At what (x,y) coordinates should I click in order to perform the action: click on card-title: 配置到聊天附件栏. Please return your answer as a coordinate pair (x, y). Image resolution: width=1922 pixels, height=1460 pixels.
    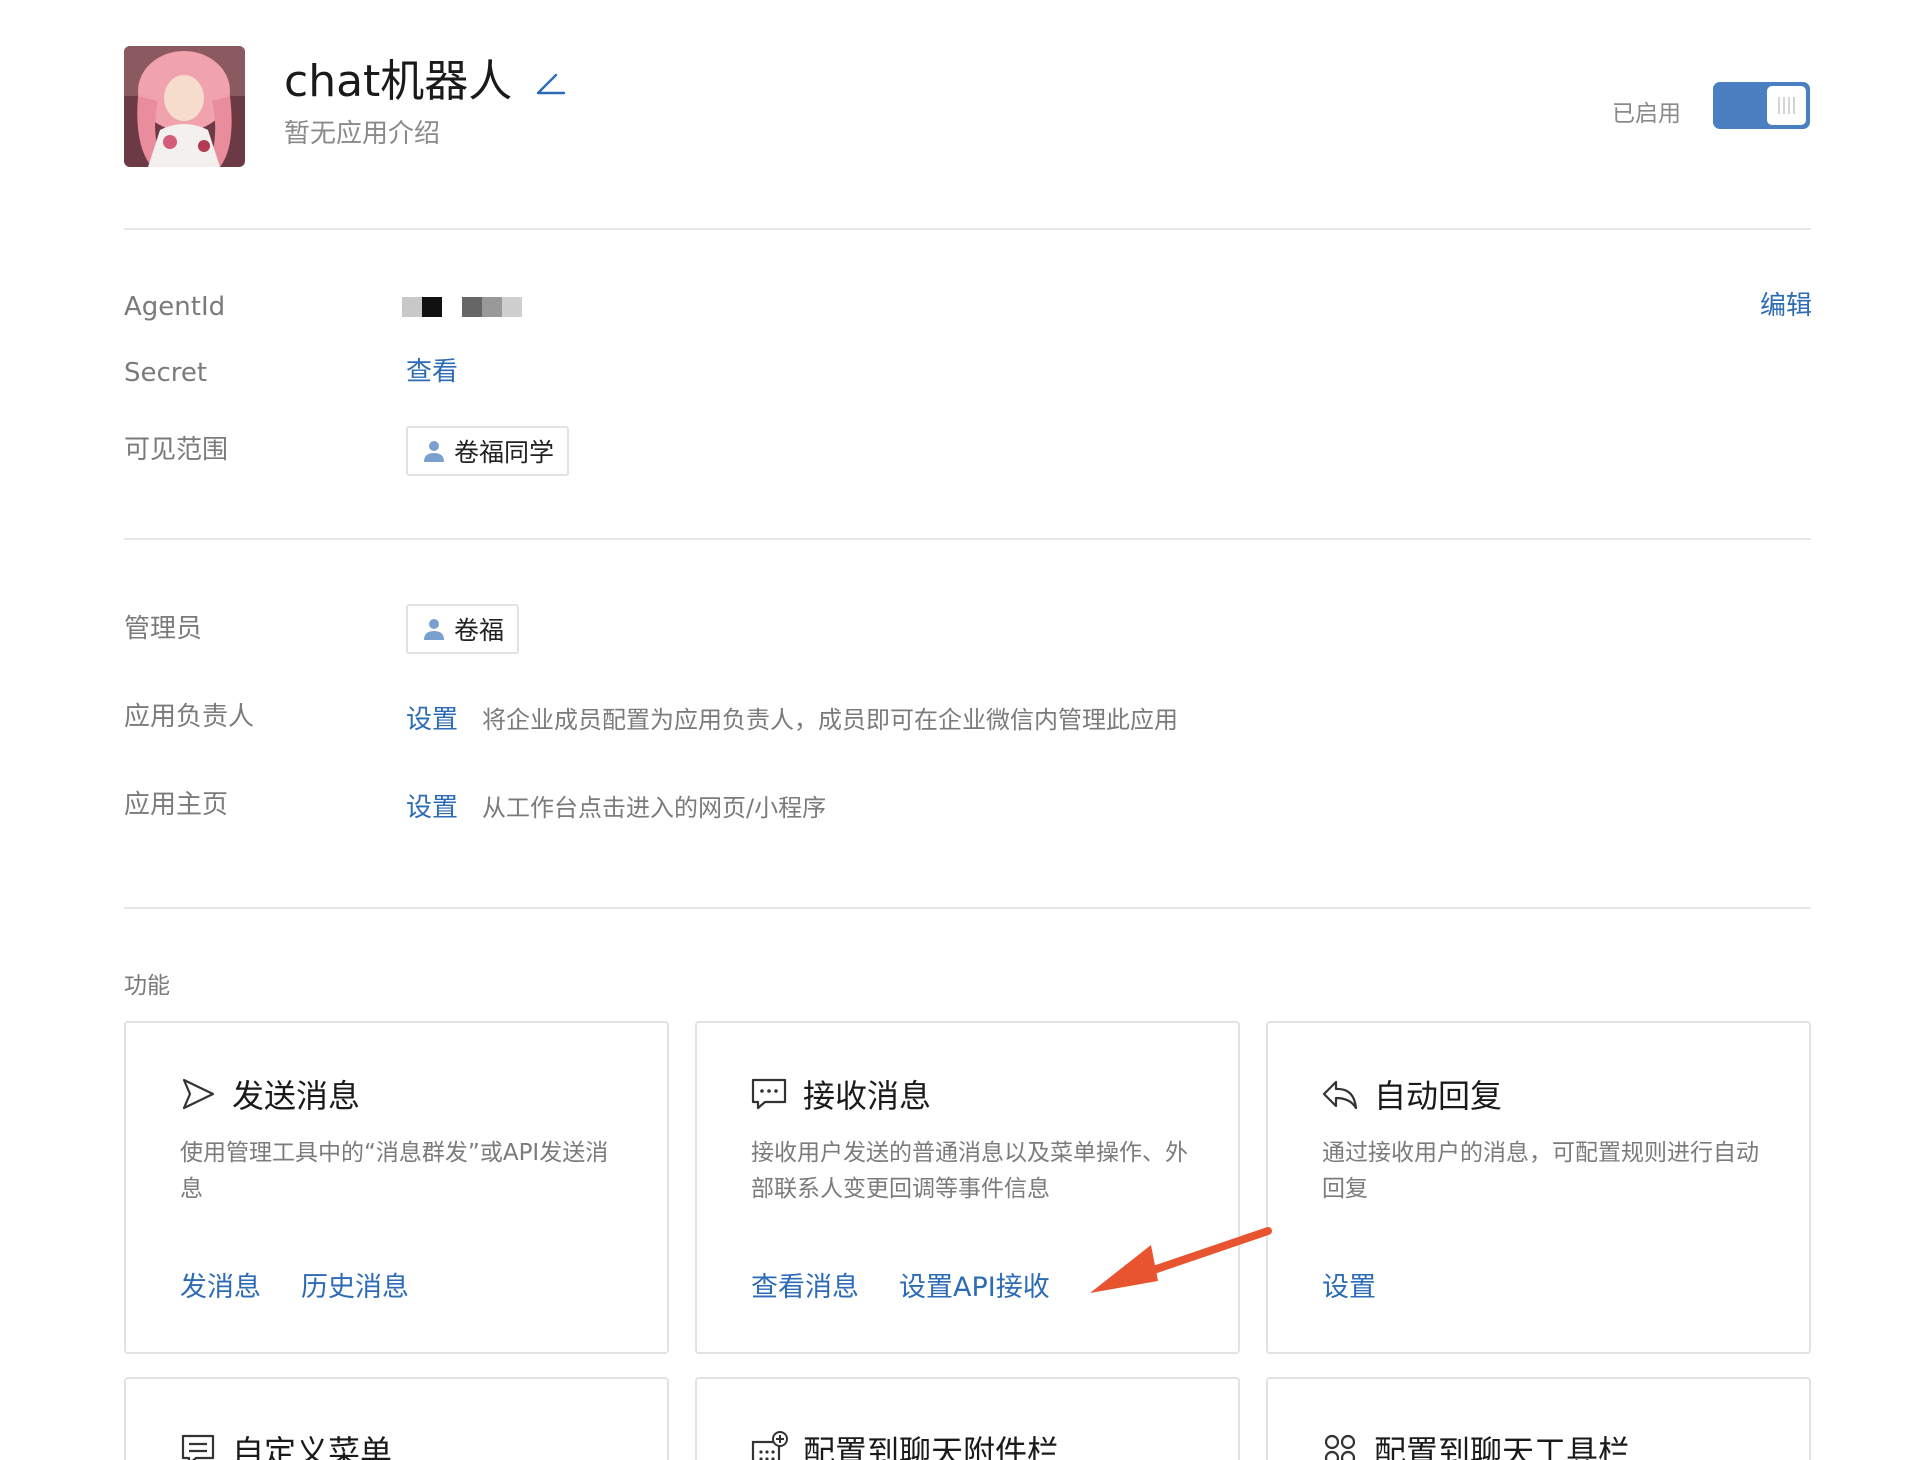
    Looking at the image, I should click on (931, 1446).